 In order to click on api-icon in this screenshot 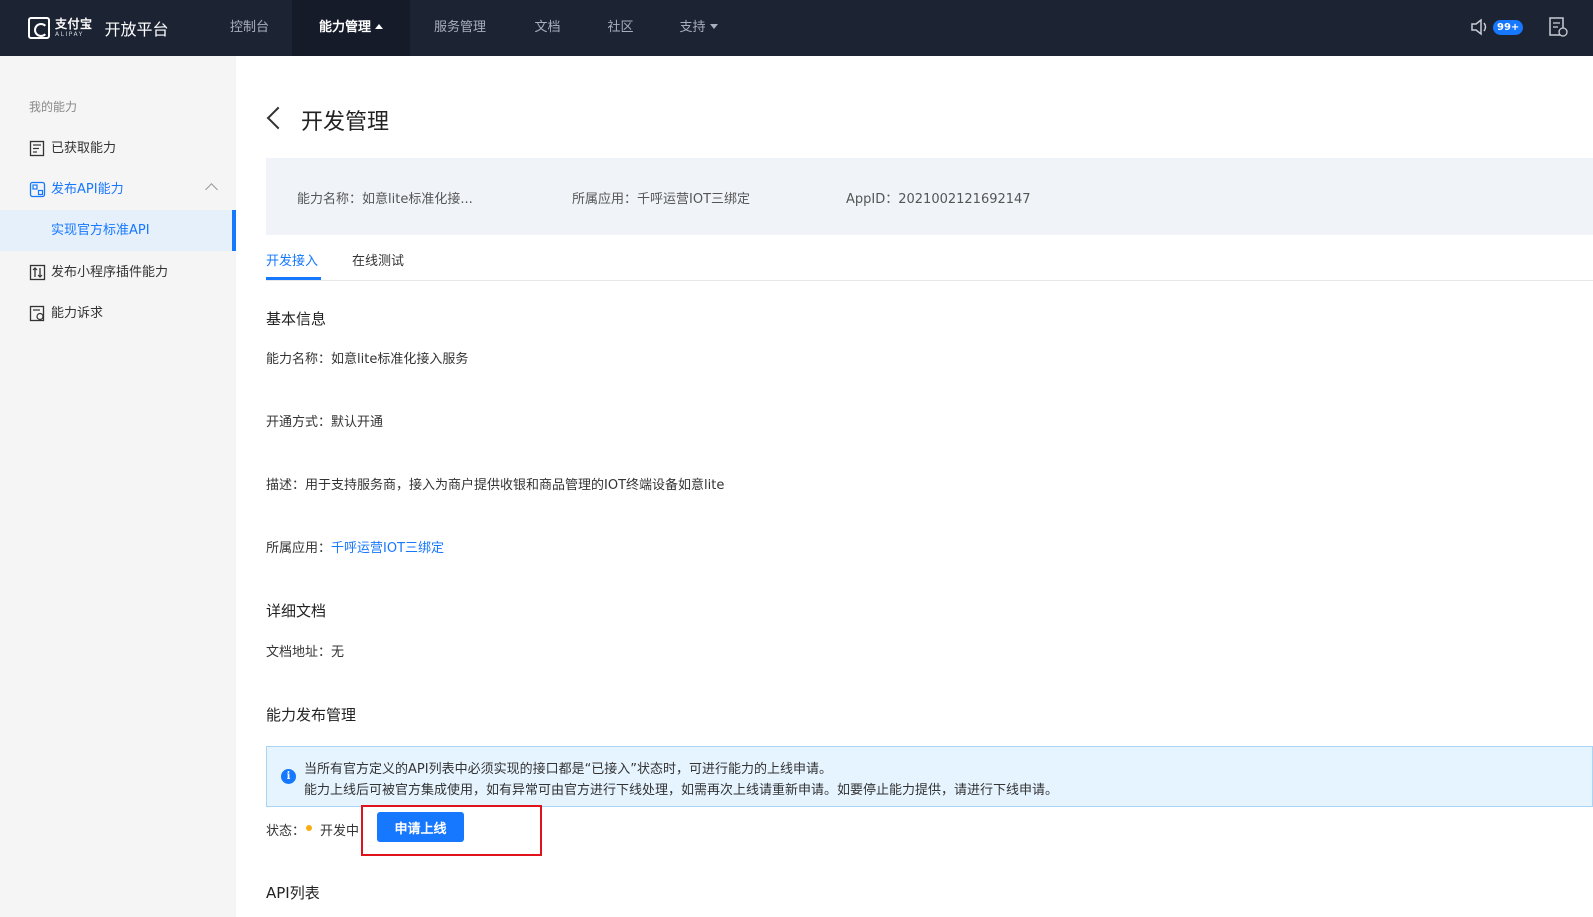, I will do `click(37, 189)`.